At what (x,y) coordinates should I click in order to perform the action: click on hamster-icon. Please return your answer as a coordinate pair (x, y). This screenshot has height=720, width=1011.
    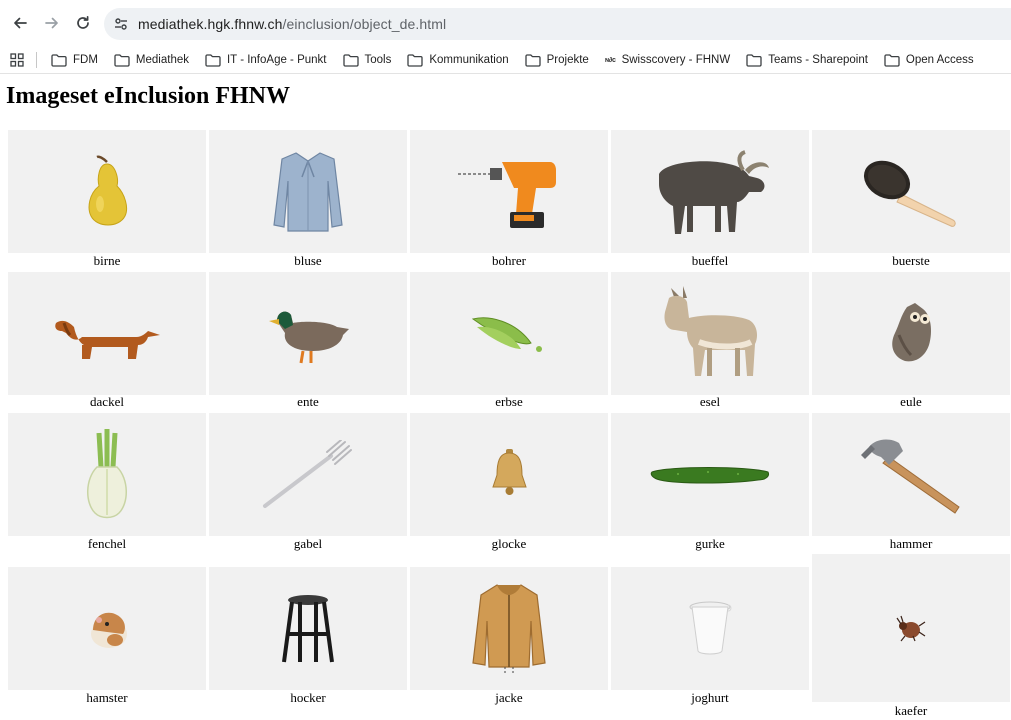
    Looking at the image, I should click on (107, 628).